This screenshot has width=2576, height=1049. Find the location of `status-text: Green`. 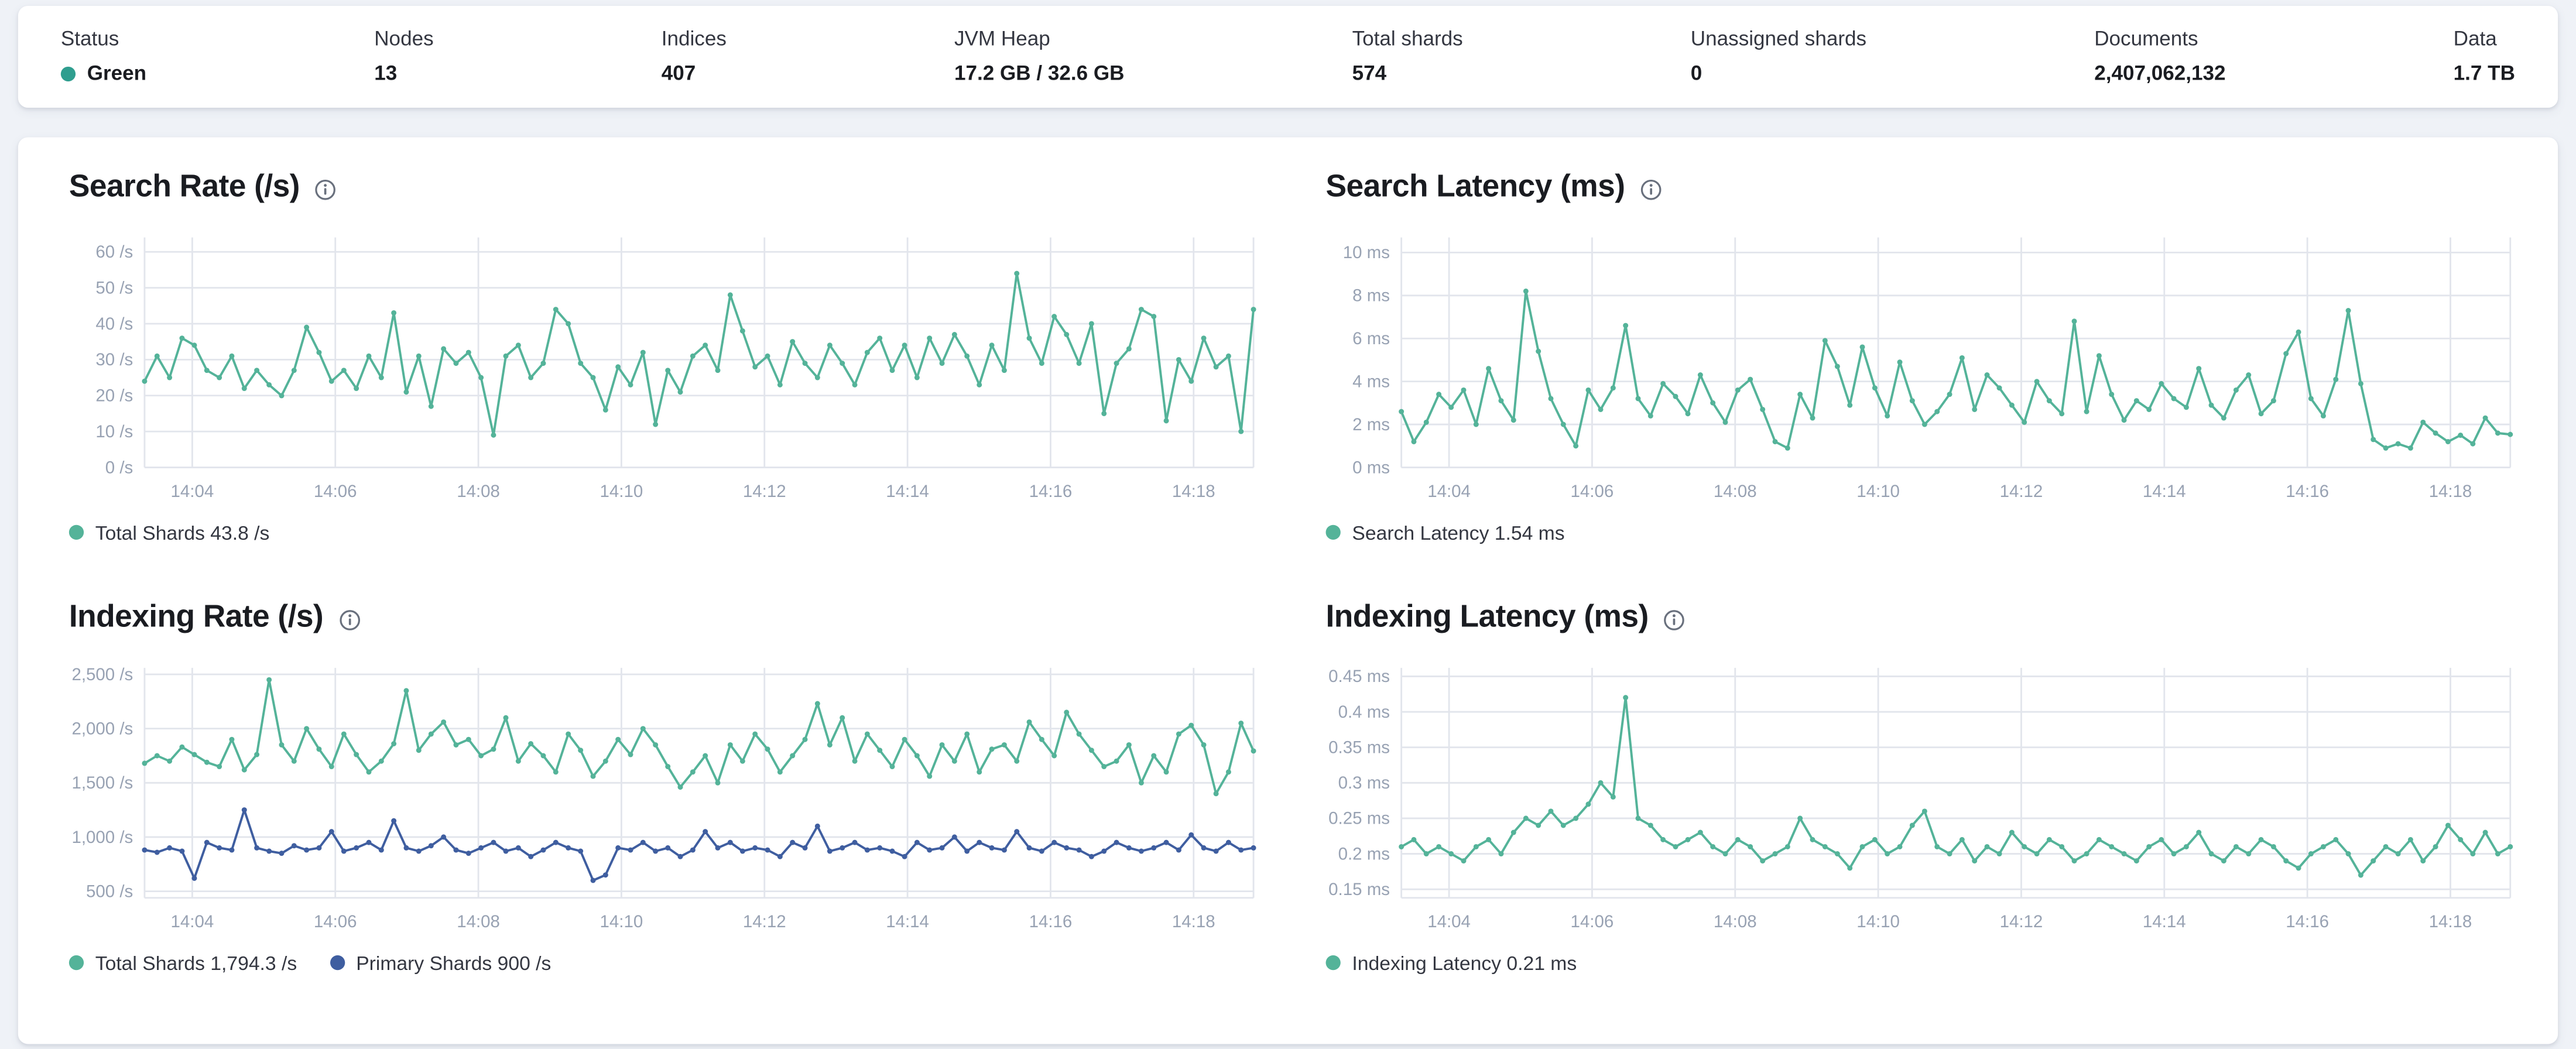

status-text: Green is located at coordinates (117, 73).